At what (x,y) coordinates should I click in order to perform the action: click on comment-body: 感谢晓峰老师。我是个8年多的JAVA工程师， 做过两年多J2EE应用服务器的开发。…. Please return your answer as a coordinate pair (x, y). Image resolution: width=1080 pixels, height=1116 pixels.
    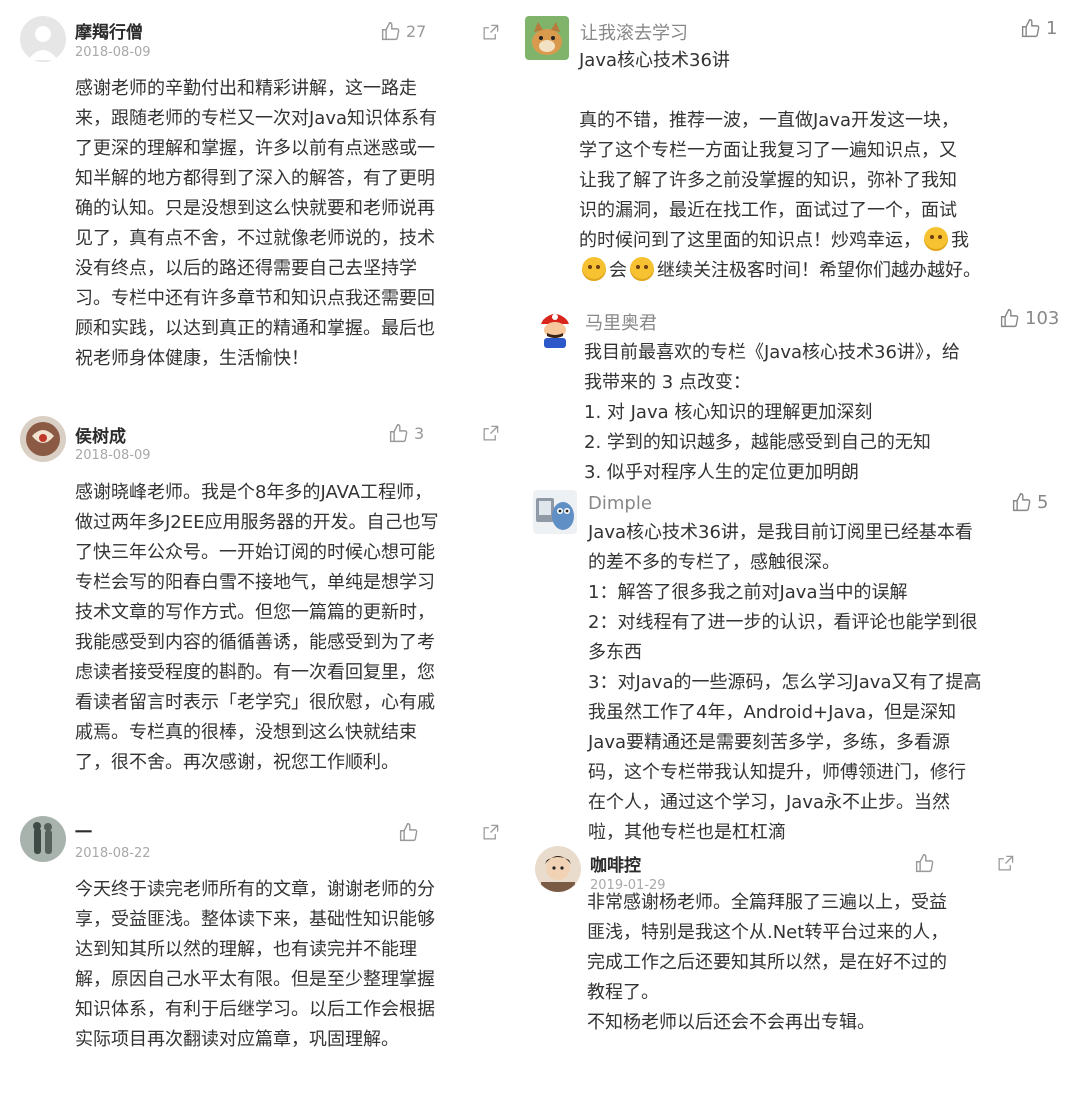
    Looking at the image, I should click on (257, 627).